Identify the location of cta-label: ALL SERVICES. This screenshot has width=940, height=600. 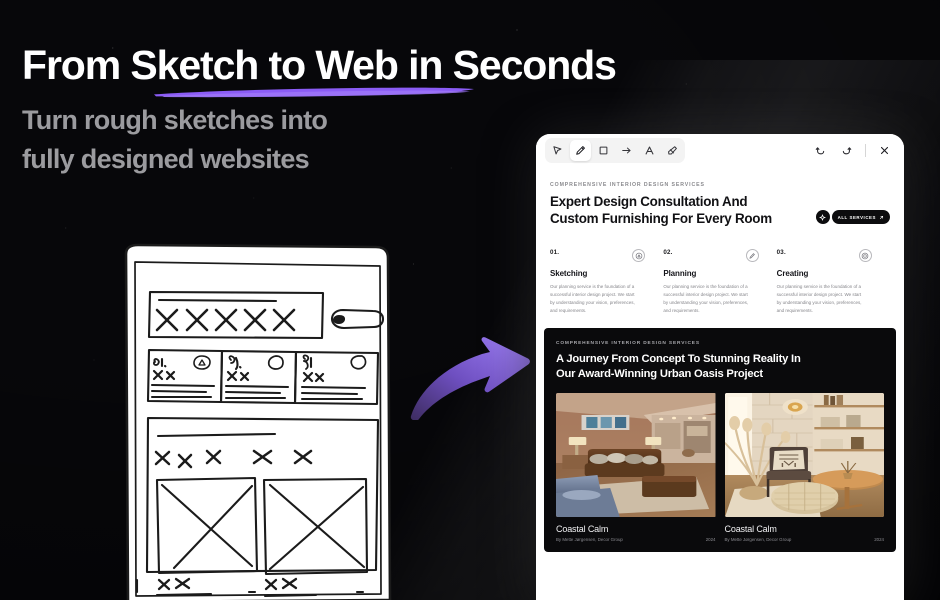
(856, 217).